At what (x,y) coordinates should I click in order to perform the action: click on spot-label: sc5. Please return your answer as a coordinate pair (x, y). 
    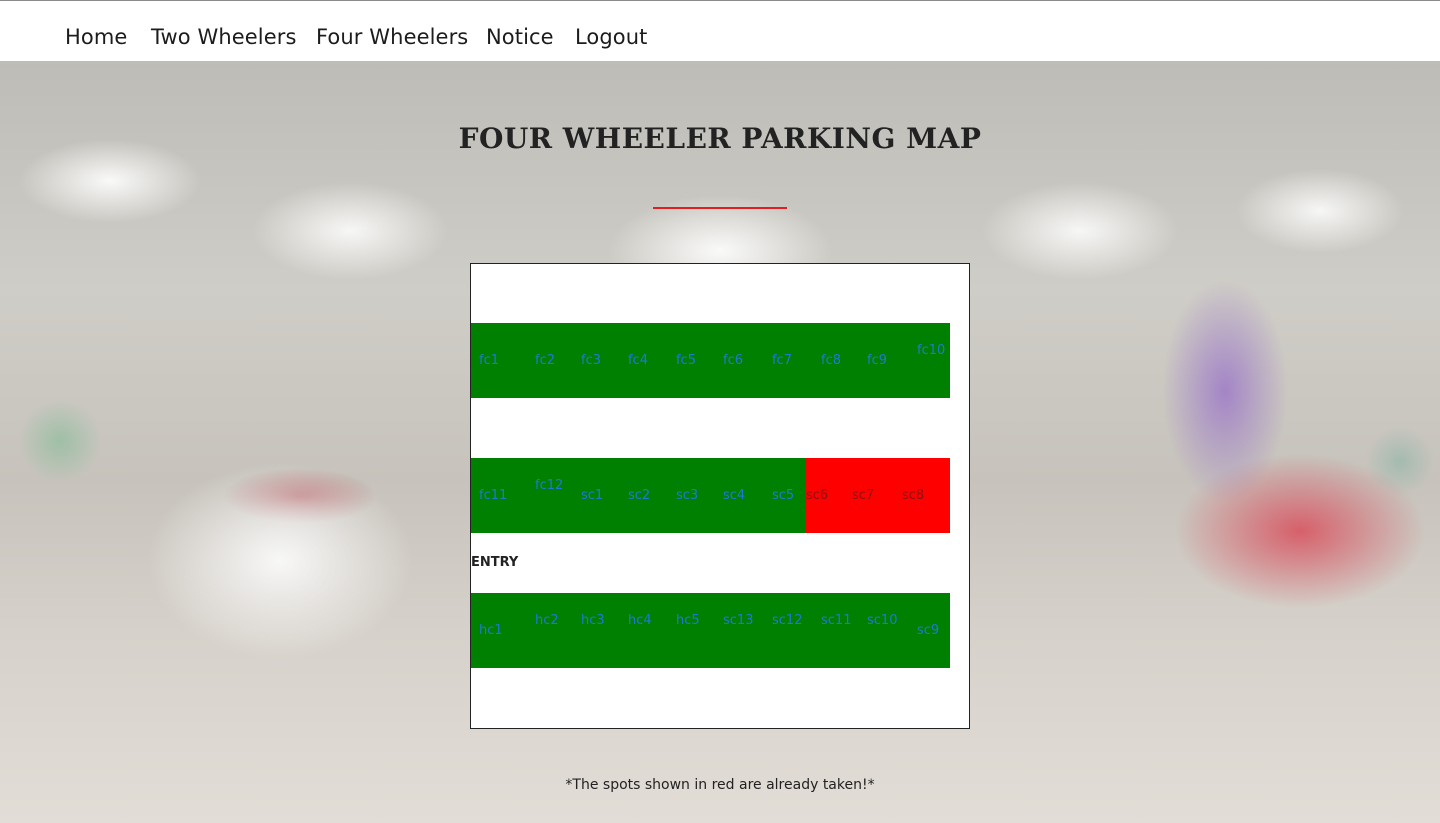
    Looking at the image, I should click on (783, 495).